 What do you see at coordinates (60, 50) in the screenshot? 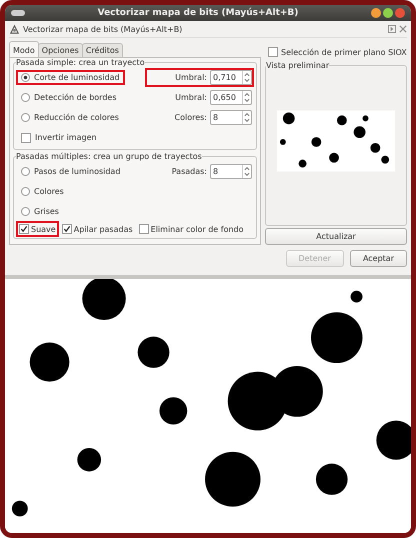
I see `tab: Opciones` at bounding box center [60, 50].